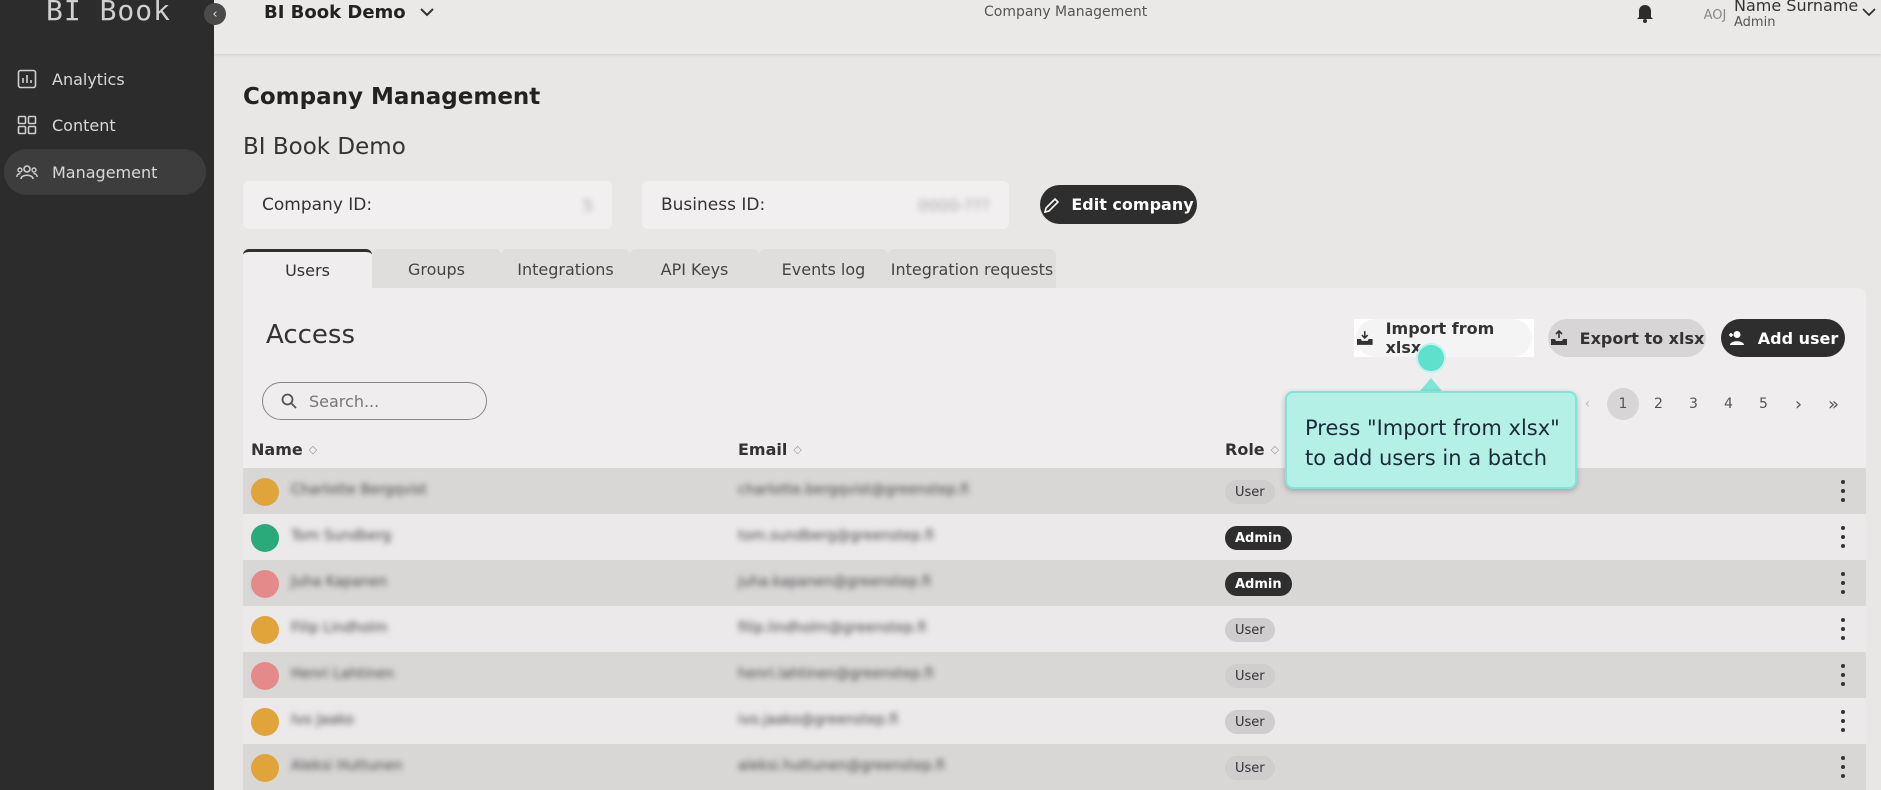 This screenshot has height=790, width=1881. What do you see at coordinates (1715, 15) in the screenshot?
I see `avatar: AOJ` at bounding box center [1715, 15].